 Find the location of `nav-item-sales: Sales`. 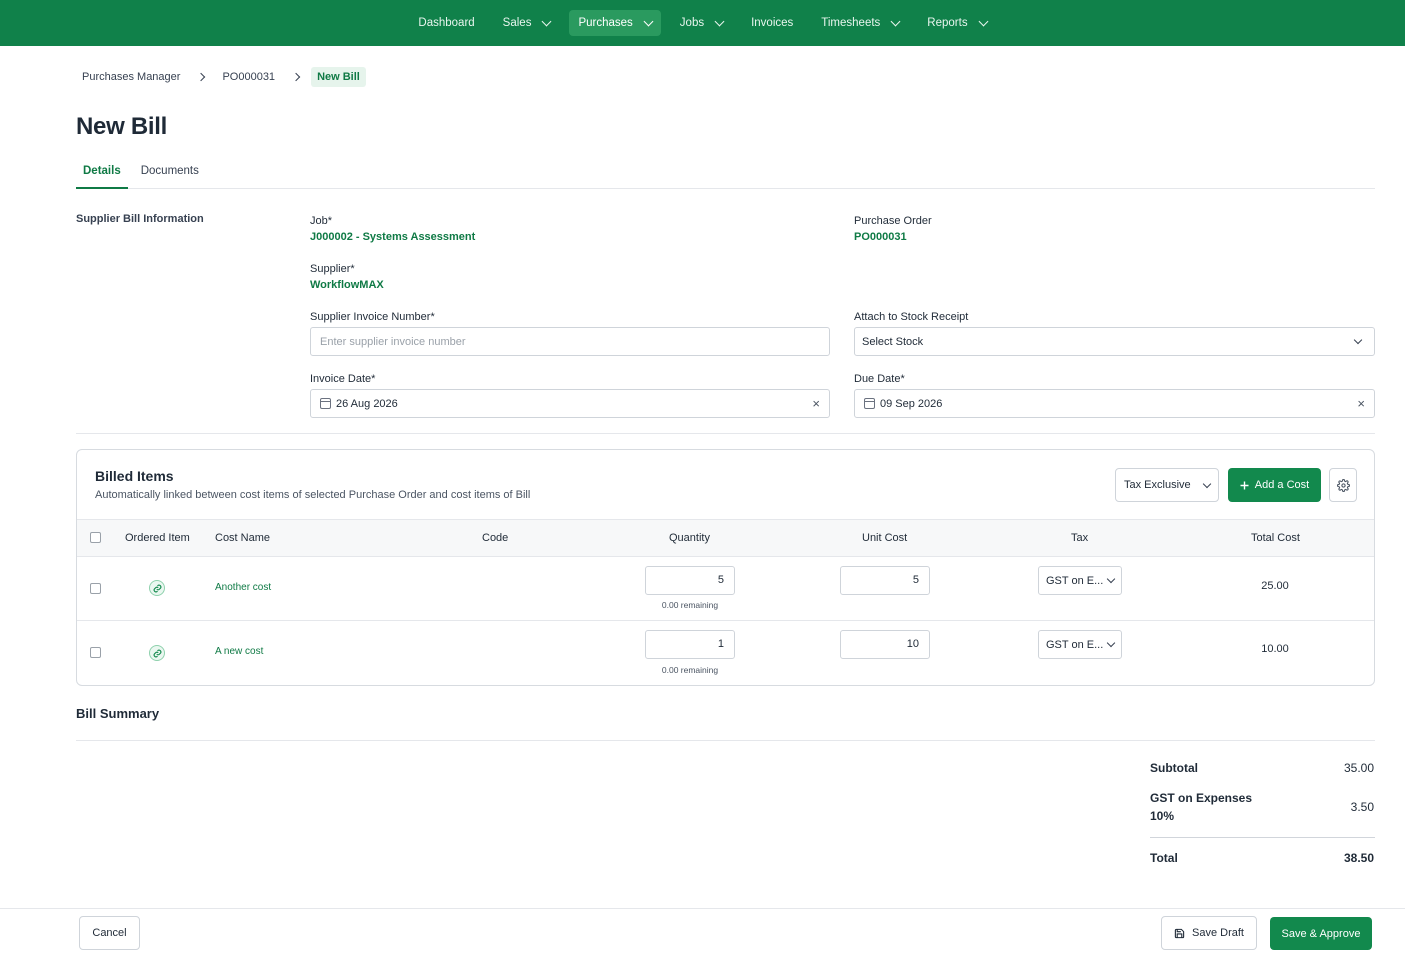

nav-item-sales: Sales is located at coordinates (527, 23).